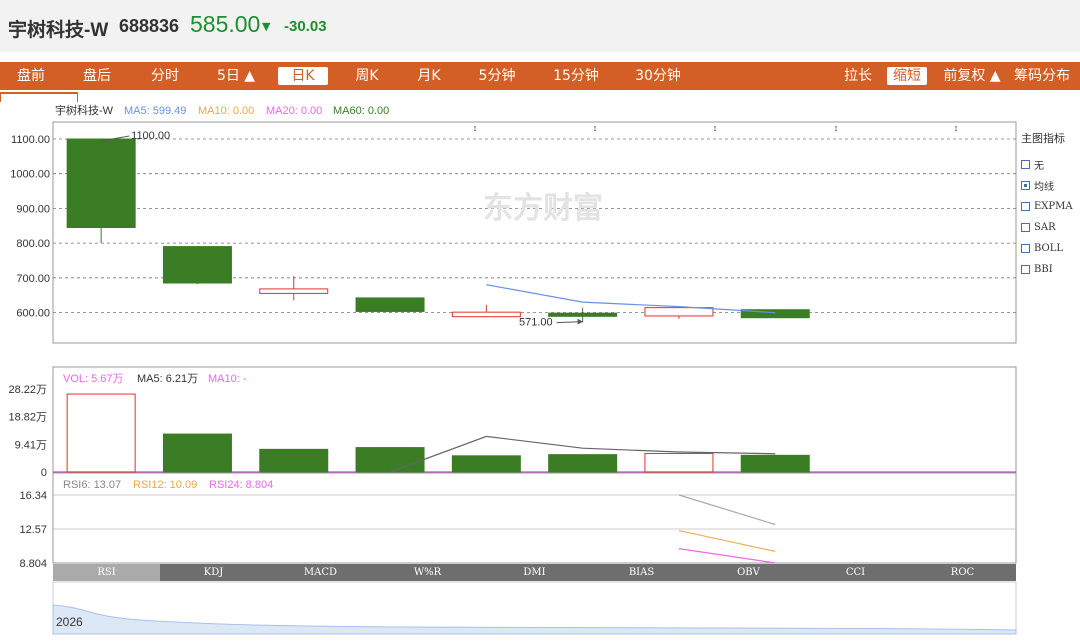 The image size is (1080, 642). I want to click on indicator-option-boll: BOLL, so click(1050, 248).